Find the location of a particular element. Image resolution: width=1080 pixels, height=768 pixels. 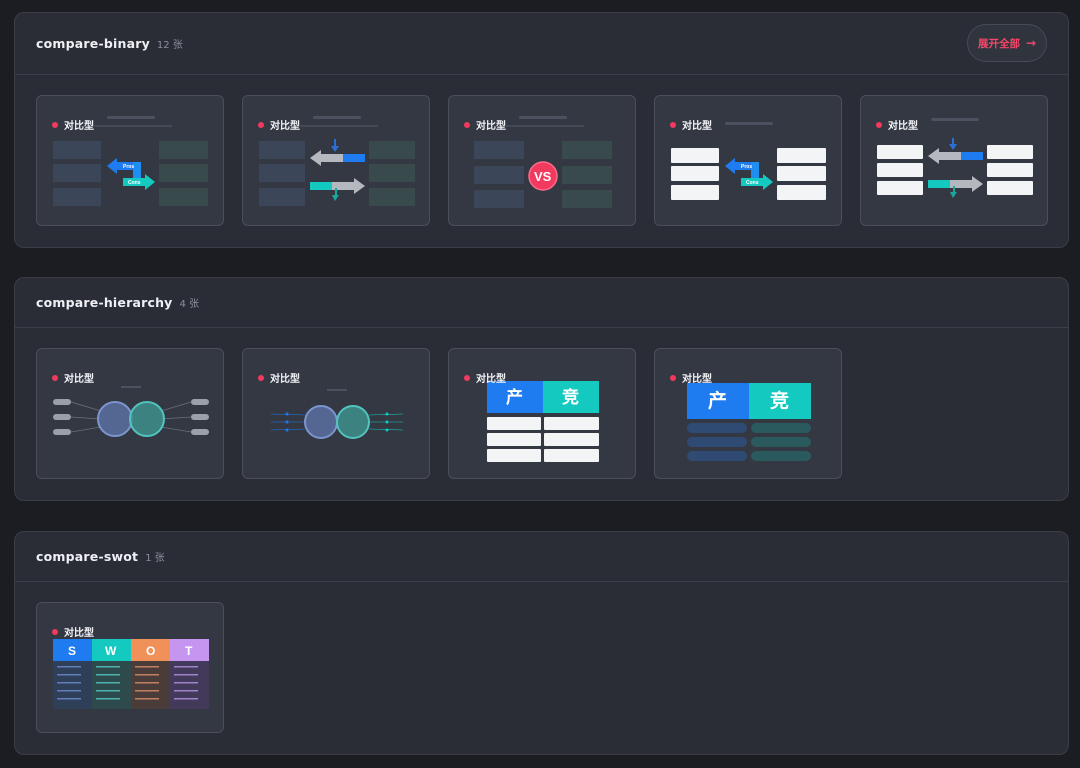

thumbnail-pros-cons: Pros Cons is located at coordinates (130, 161).